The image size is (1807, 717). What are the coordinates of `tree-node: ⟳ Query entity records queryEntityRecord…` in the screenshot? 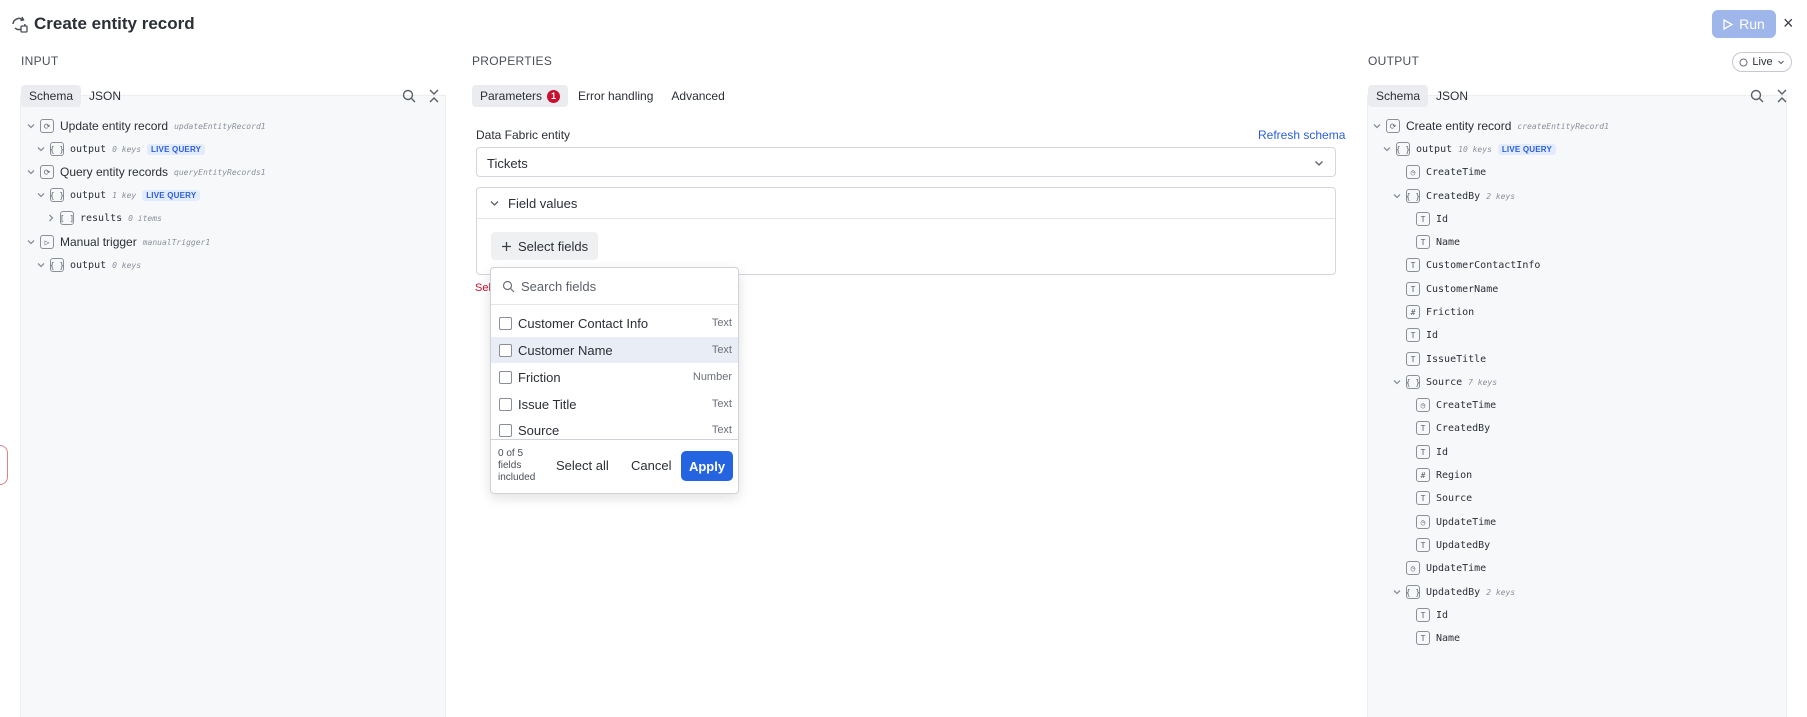 It's located at (146, 172).